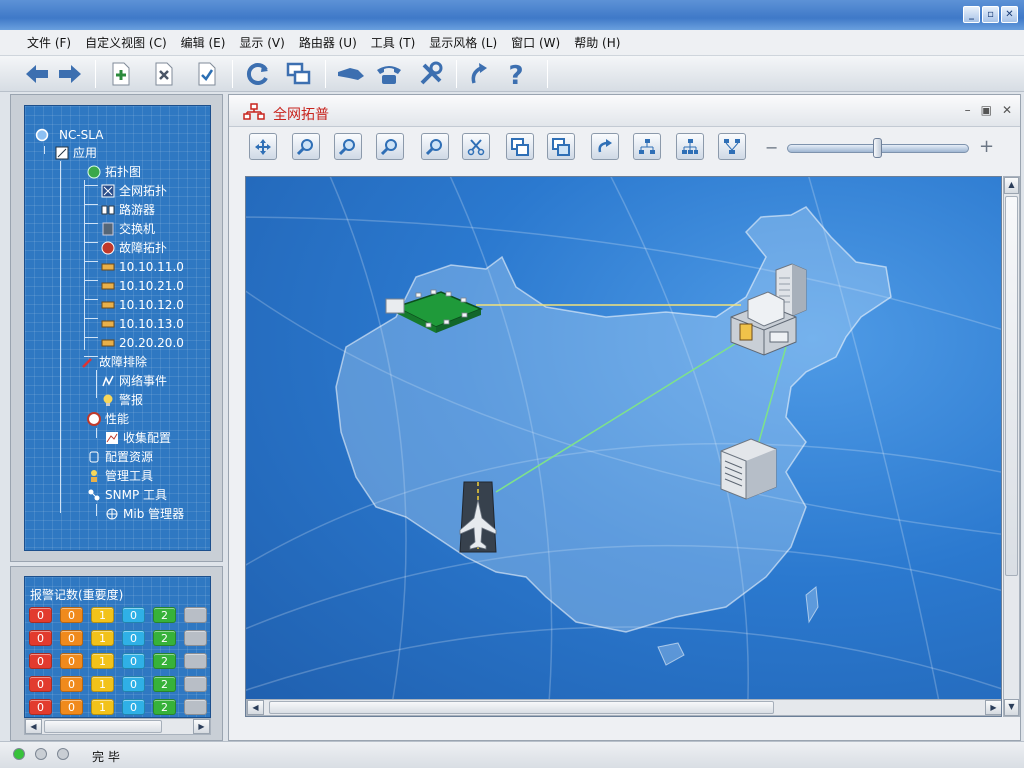 Image resolution: width=1024 pixels, height=768 pixels. What do you see at coordinates (968, 110) in the screenshot?
I see `child-minimize-button: –` at bounding box center [968, 110].